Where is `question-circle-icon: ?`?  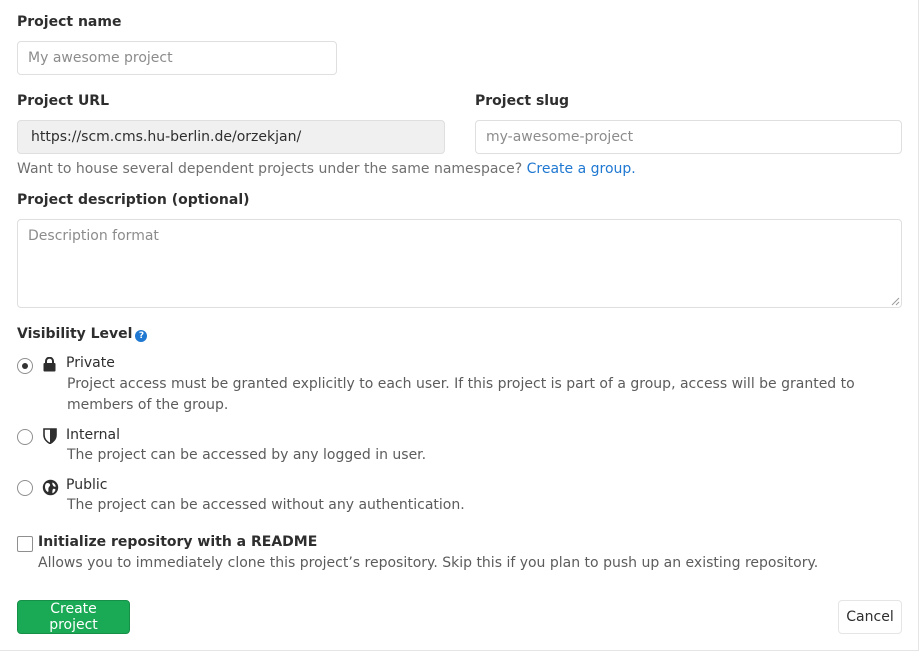 question-circle-icon: ? is located at coordinates (141, 336).